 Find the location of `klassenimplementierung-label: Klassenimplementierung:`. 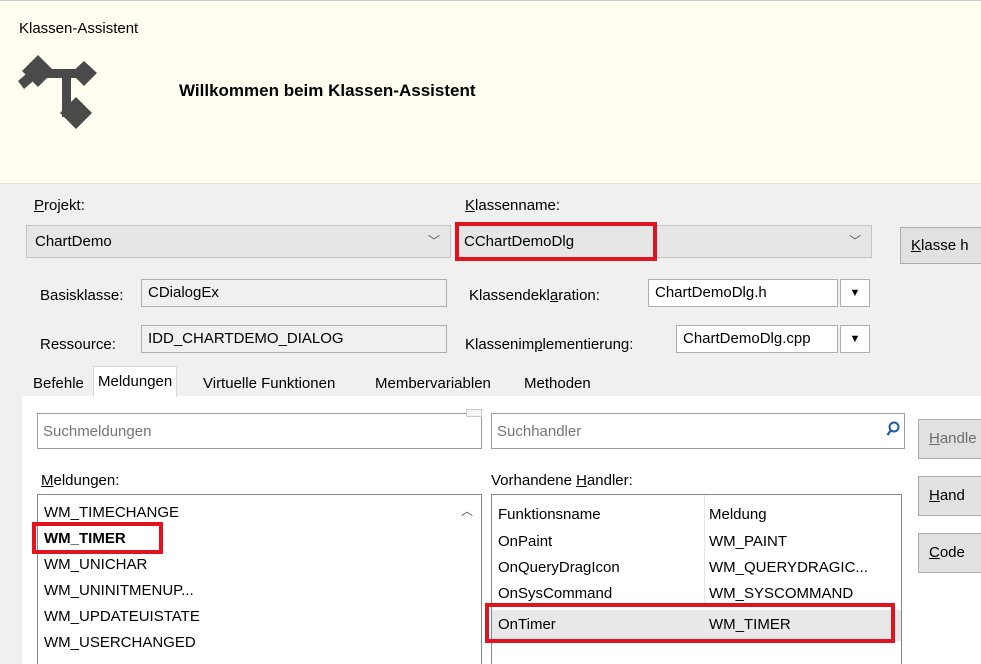

klassenimplementierung-label: Klassenimplementierung: is located at coordinates (549, 344).